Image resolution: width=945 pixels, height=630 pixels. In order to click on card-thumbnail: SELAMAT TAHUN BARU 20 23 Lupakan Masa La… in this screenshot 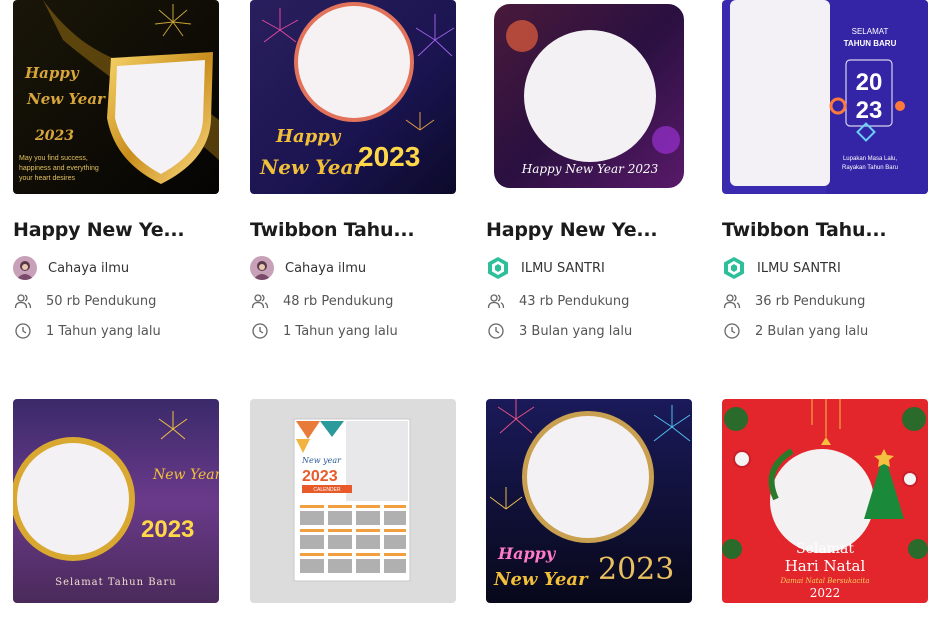, I will do `click(825, 97)`.